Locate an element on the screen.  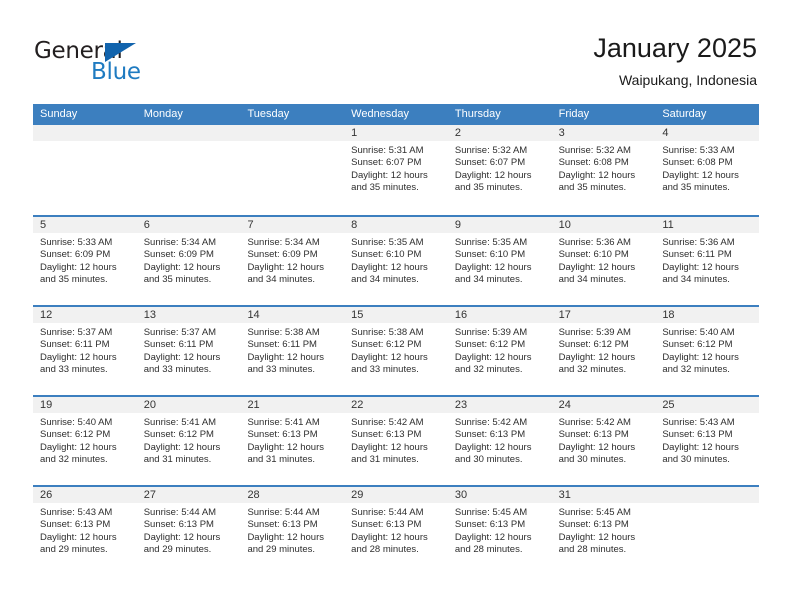
day-info-line: Sunset: 6:07 PM is located at coordinates (386, 163).